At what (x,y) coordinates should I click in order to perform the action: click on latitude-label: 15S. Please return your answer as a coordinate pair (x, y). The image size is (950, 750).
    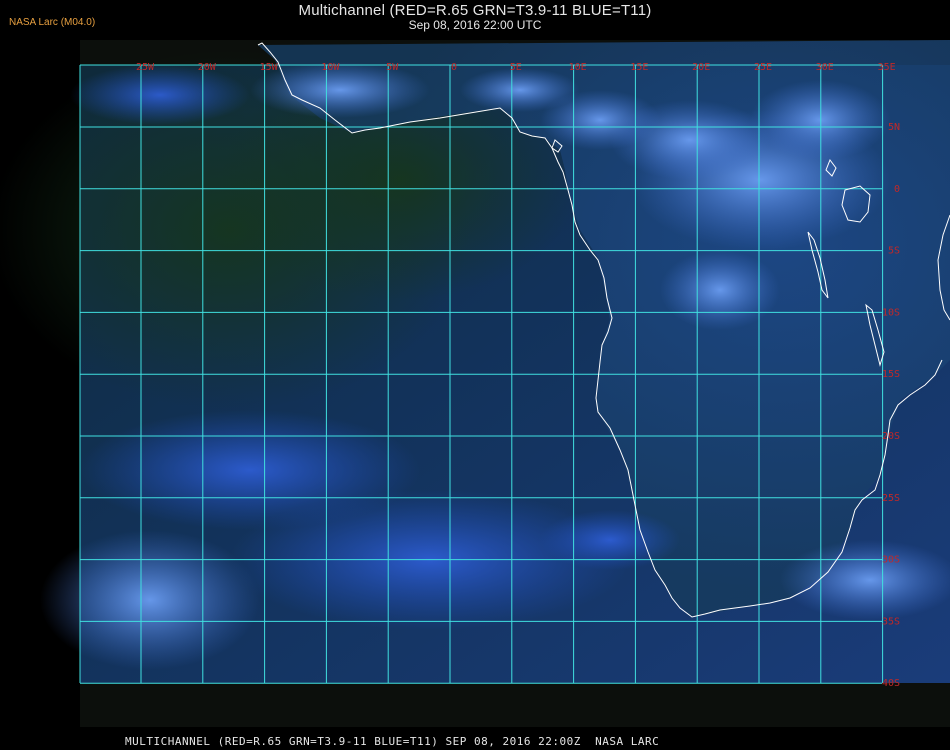
    Looking at the image, I should click on (891, 374).